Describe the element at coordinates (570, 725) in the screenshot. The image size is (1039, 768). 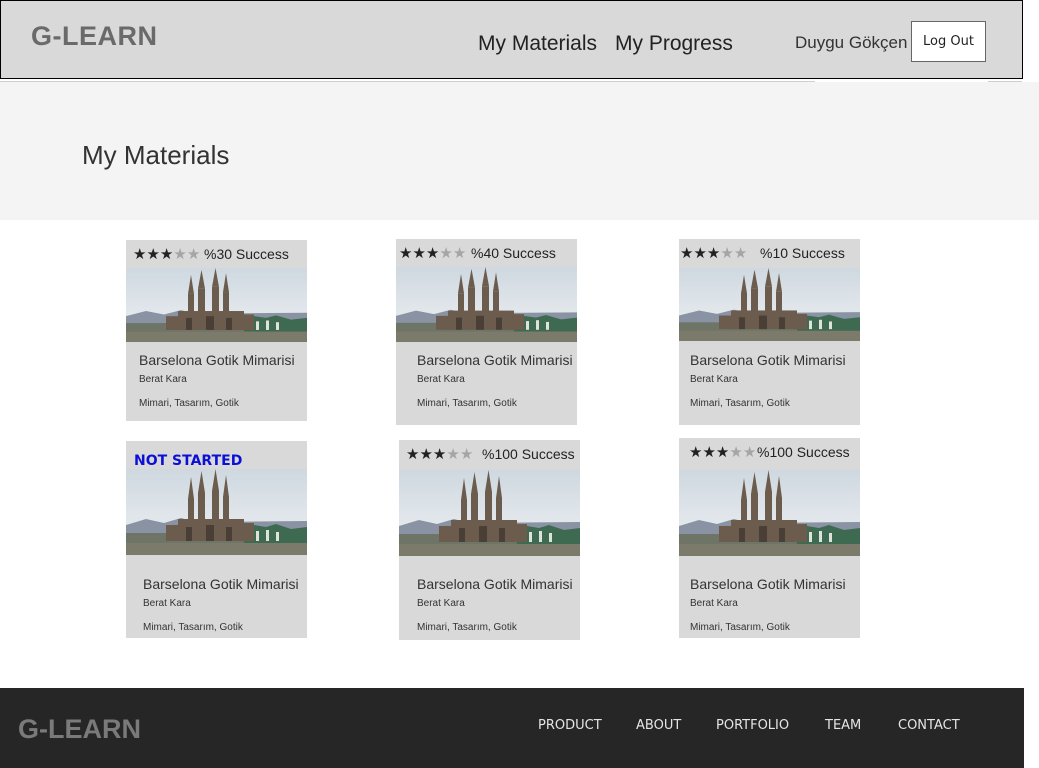
I see `footer-link-product: PRODUCT` at that location.